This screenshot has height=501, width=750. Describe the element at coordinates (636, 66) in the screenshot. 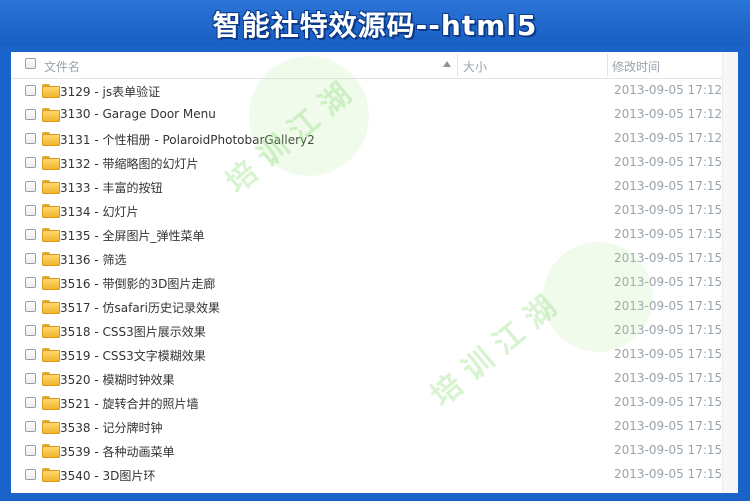

I see `column-header-modified: 修改时间` at that location.